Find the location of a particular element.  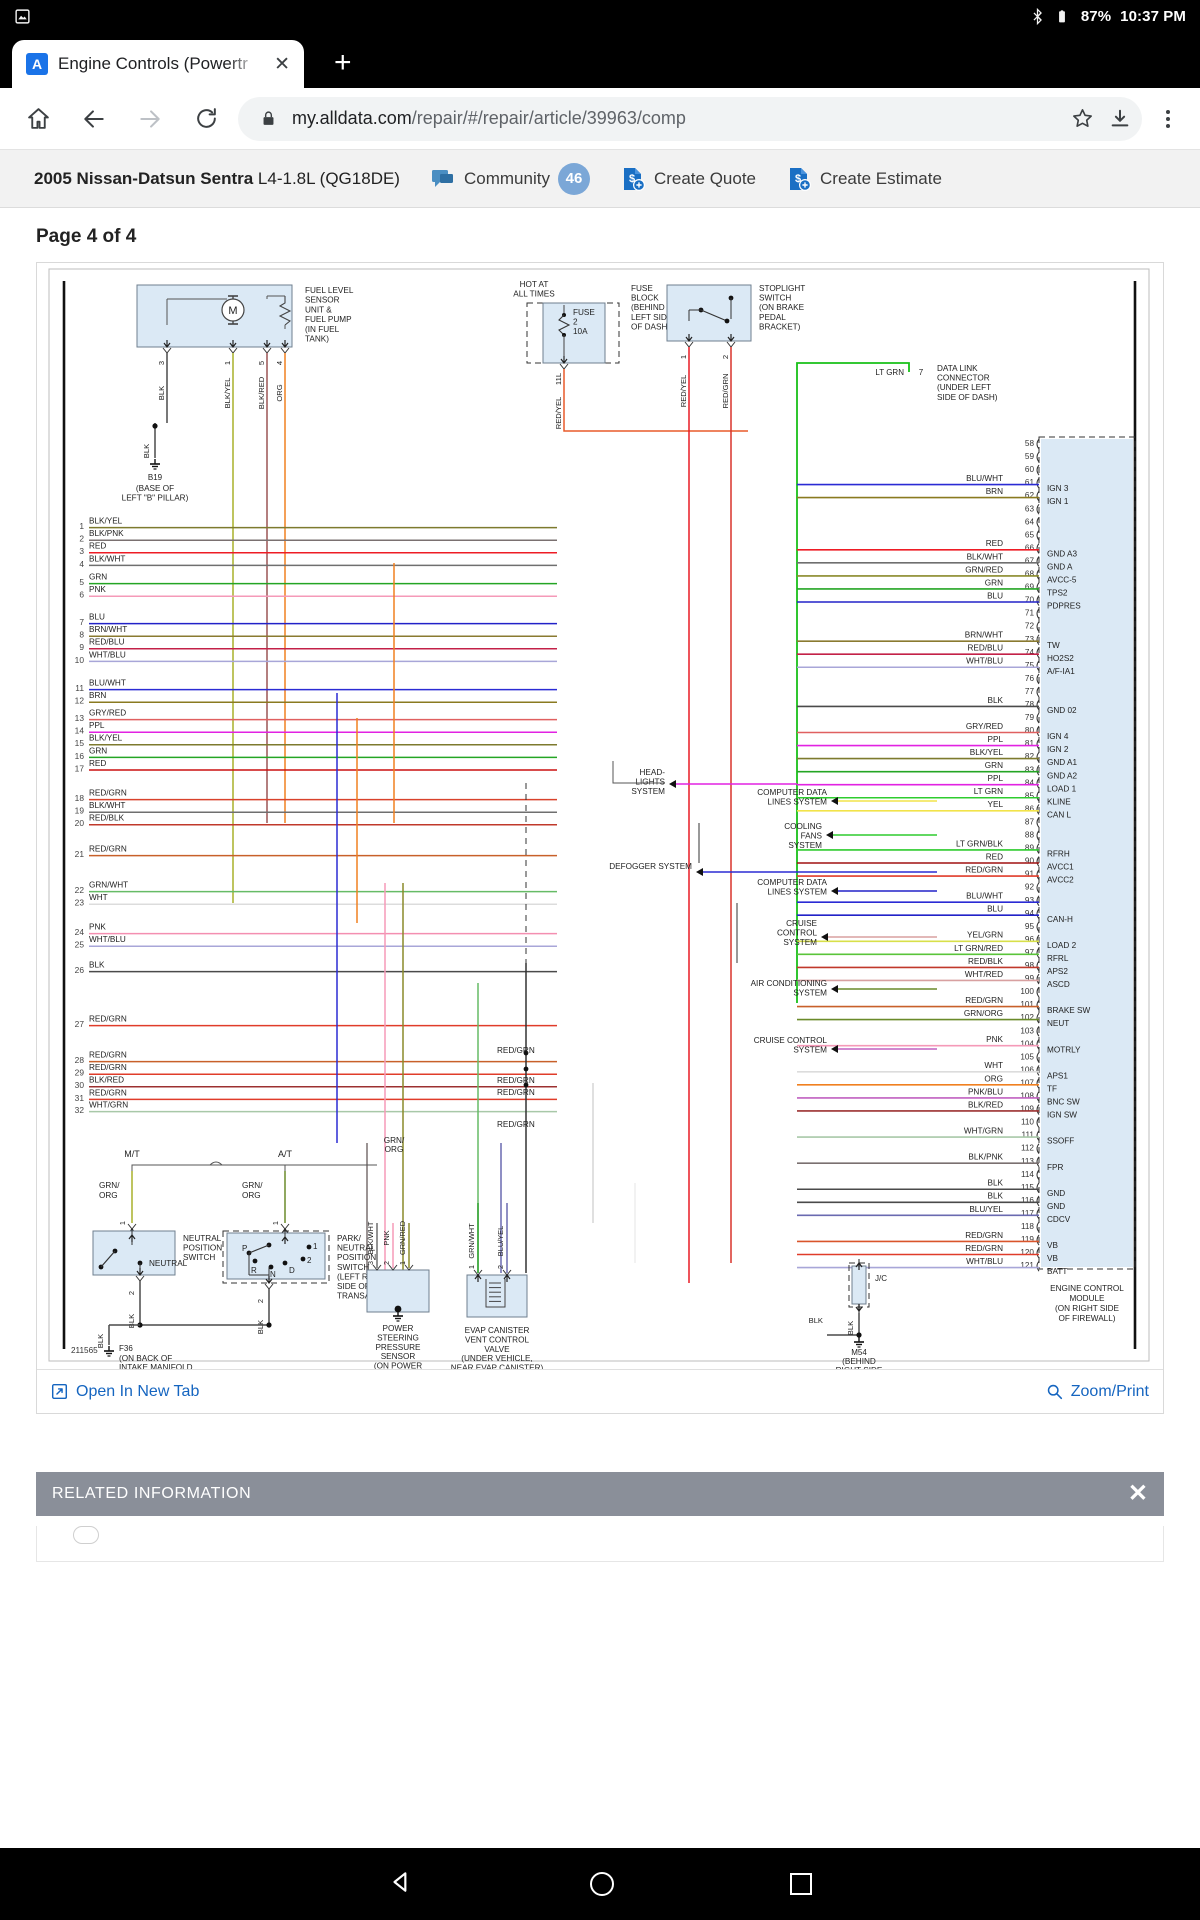

open-in-new-tab-button: Open In New Tab is located at coordinates (125, 1392).